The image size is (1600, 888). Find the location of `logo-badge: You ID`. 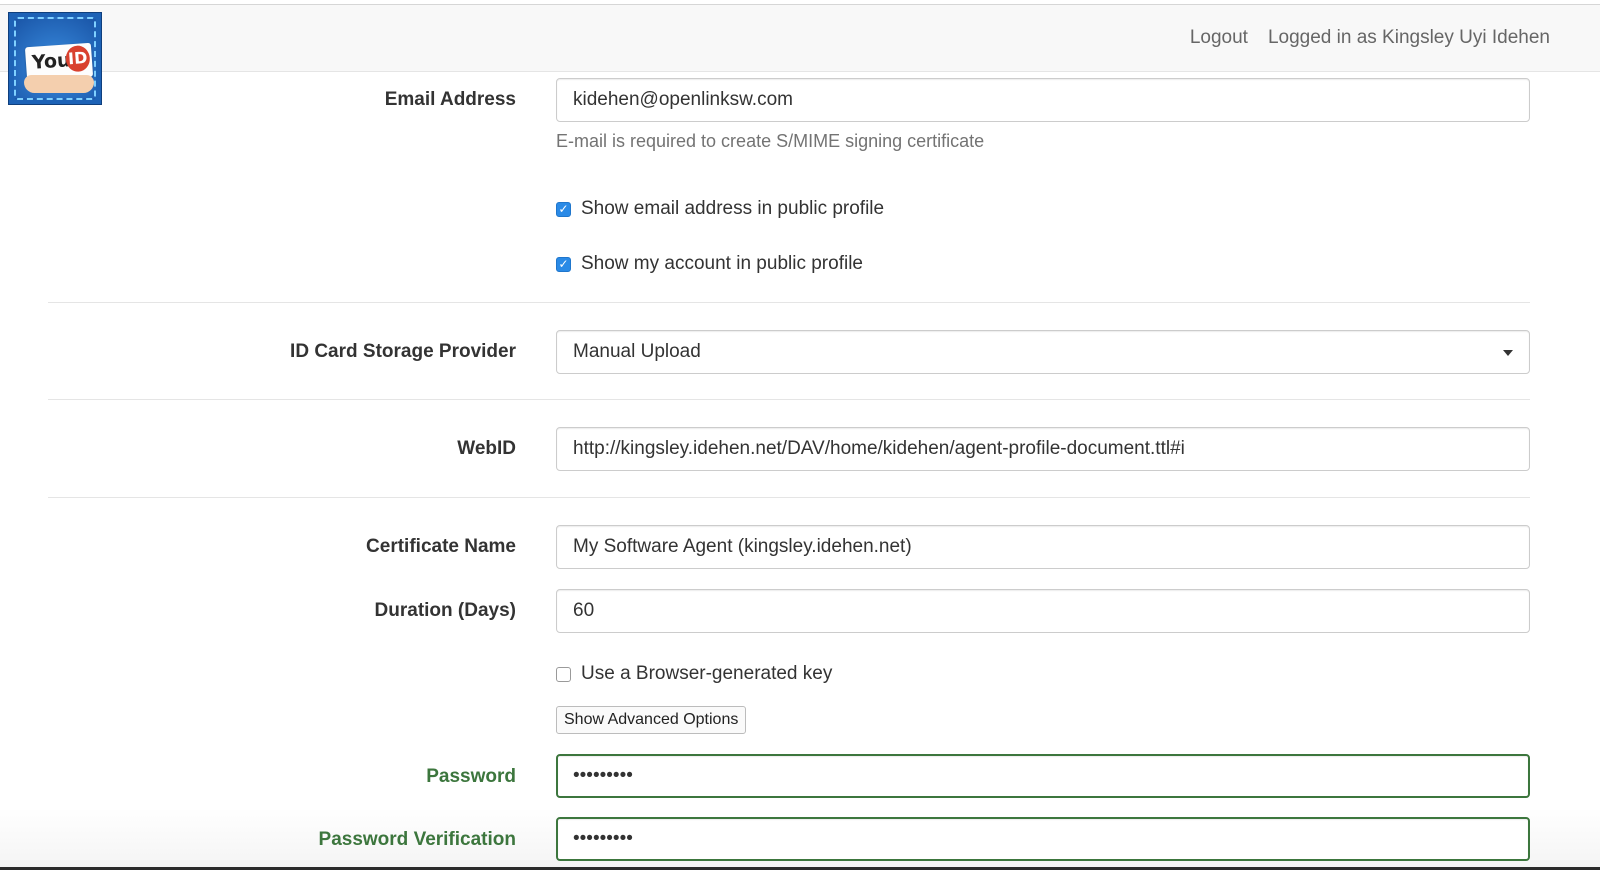

logo-badge: You ID is located at coordinates (55, 58).